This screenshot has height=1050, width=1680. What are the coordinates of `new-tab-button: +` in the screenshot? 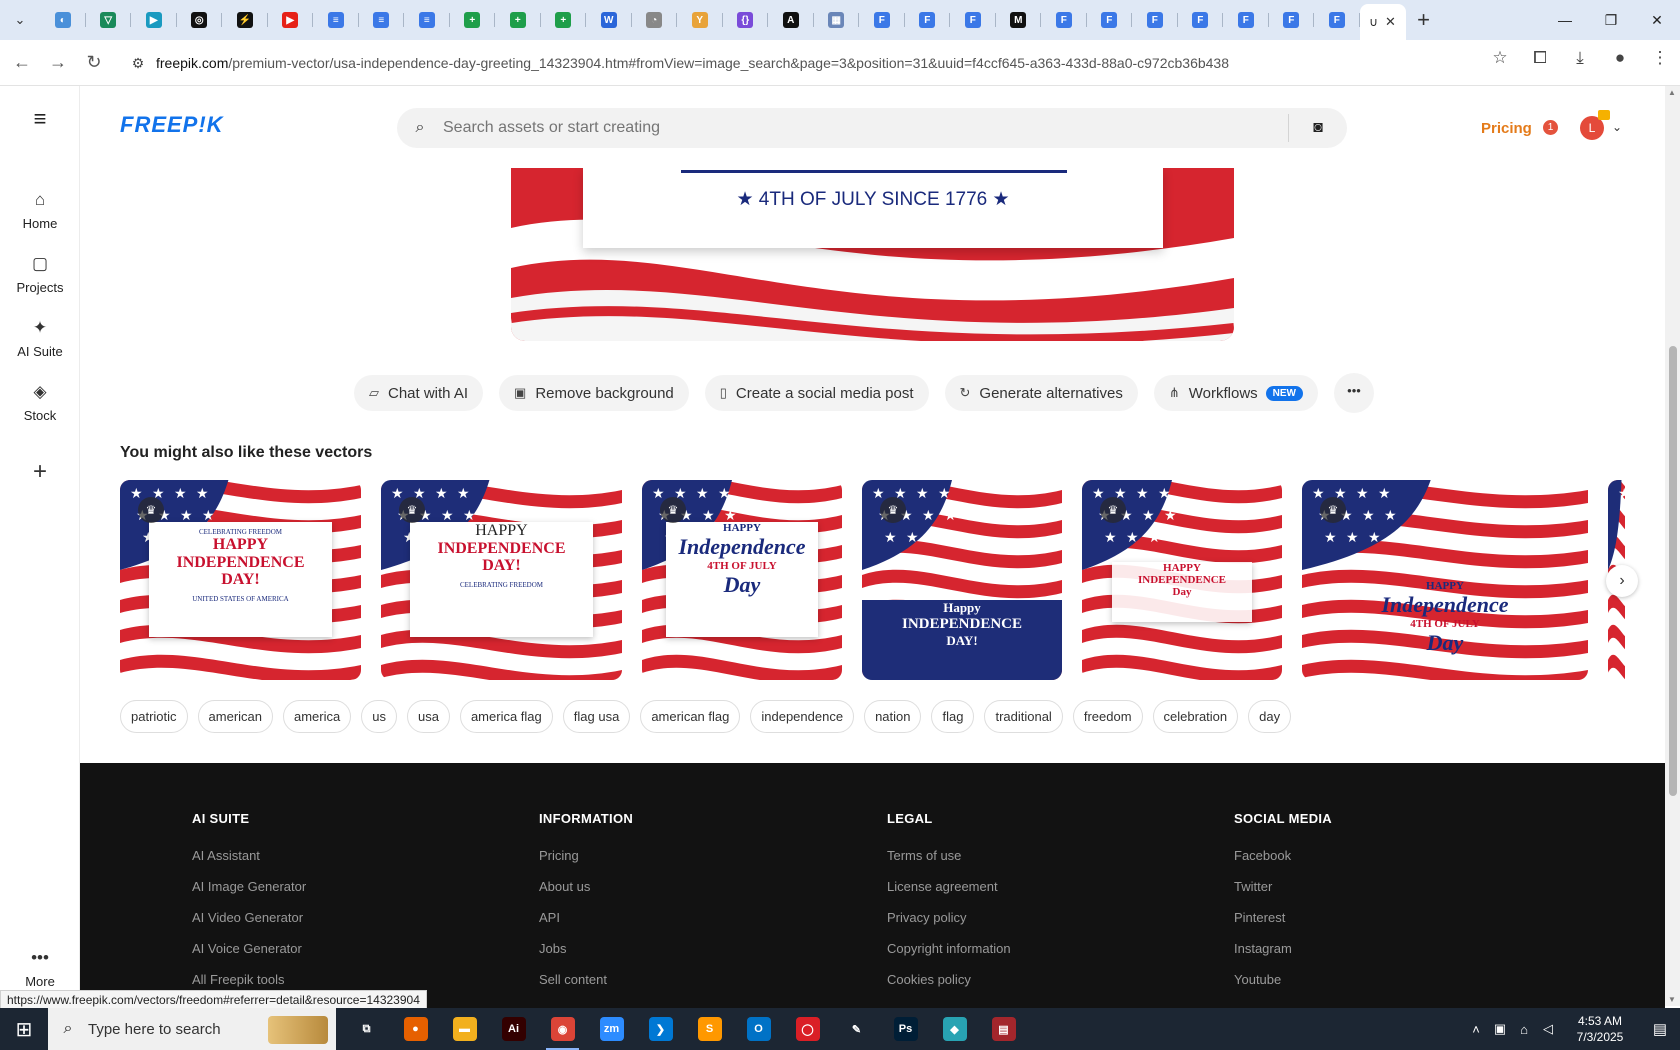 It's located at (1424, 20).